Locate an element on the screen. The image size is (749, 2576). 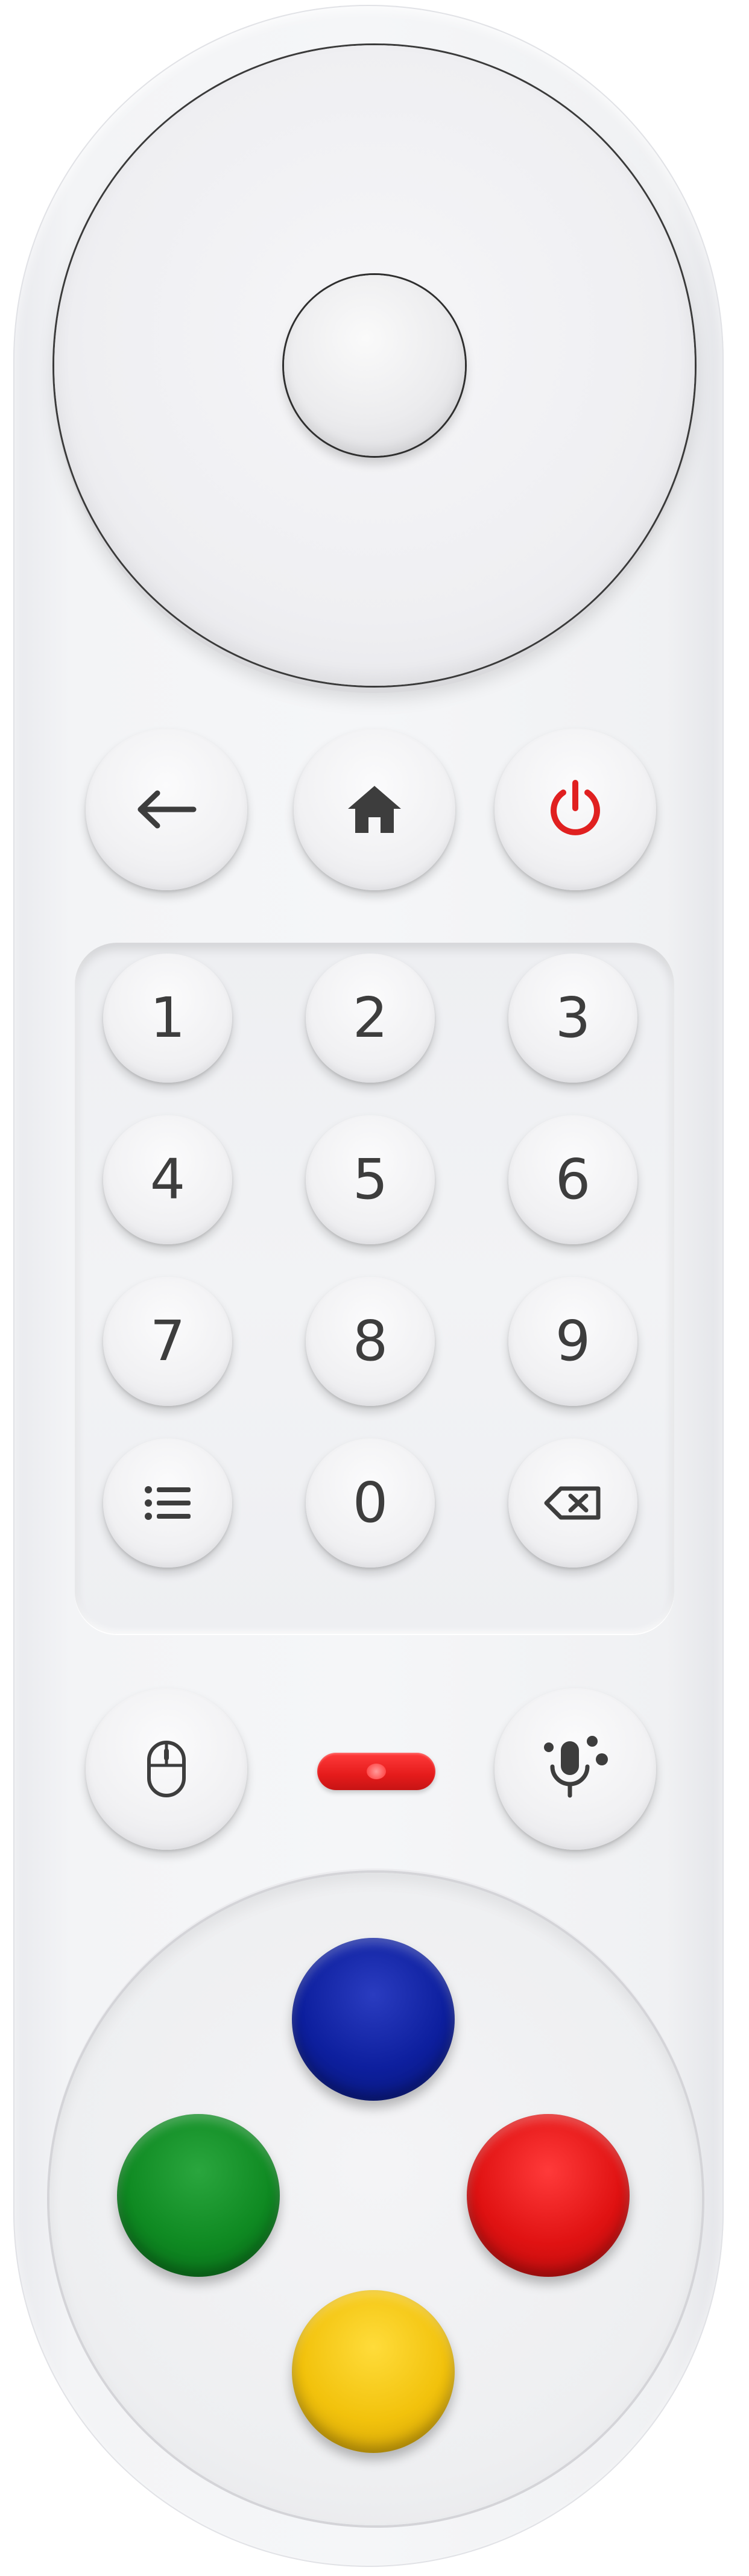
key-0: 0 is located at coordinates (370, 1503).